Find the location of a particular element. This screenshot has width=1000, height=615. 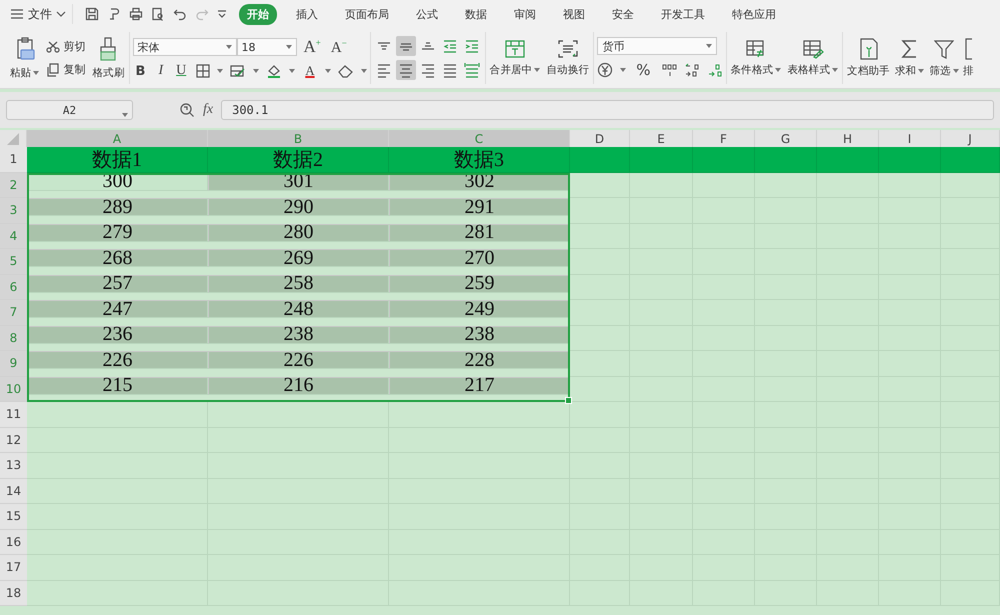

table-cell: 291 is located at coordinates (479, 207).